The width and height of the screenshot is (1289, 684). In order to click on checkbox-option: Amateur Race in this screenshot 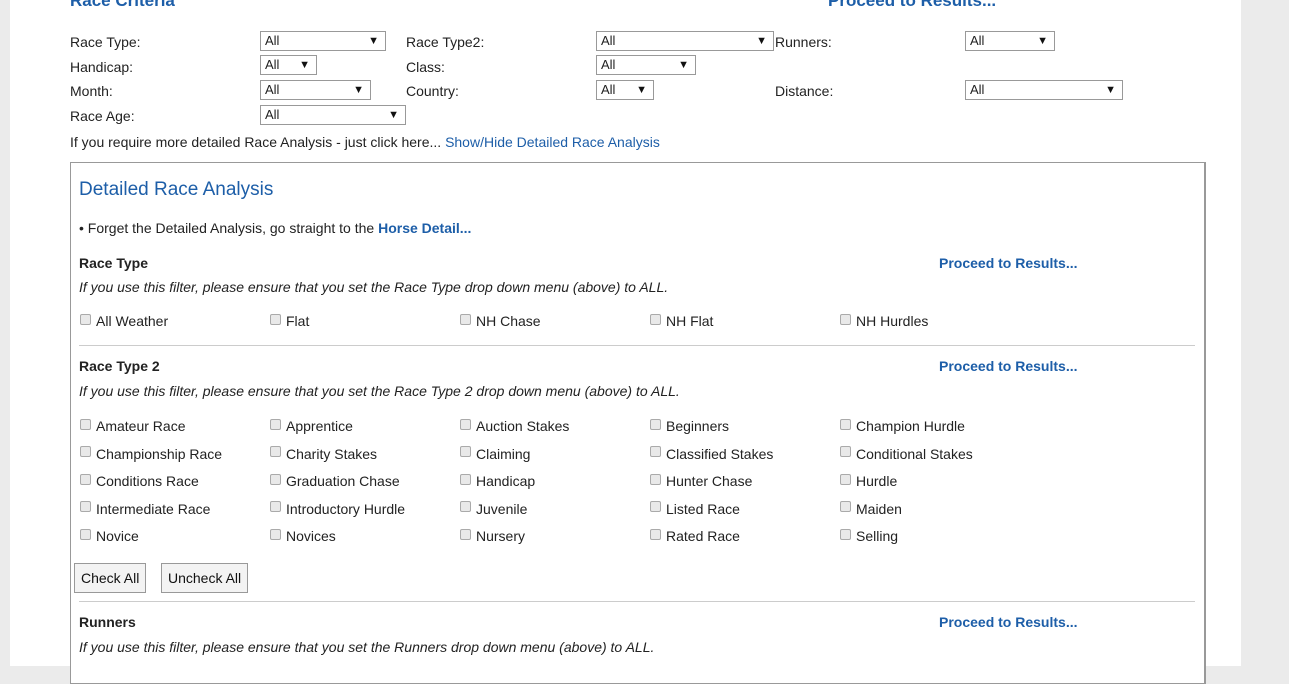, I will do `click(132, 426)`.